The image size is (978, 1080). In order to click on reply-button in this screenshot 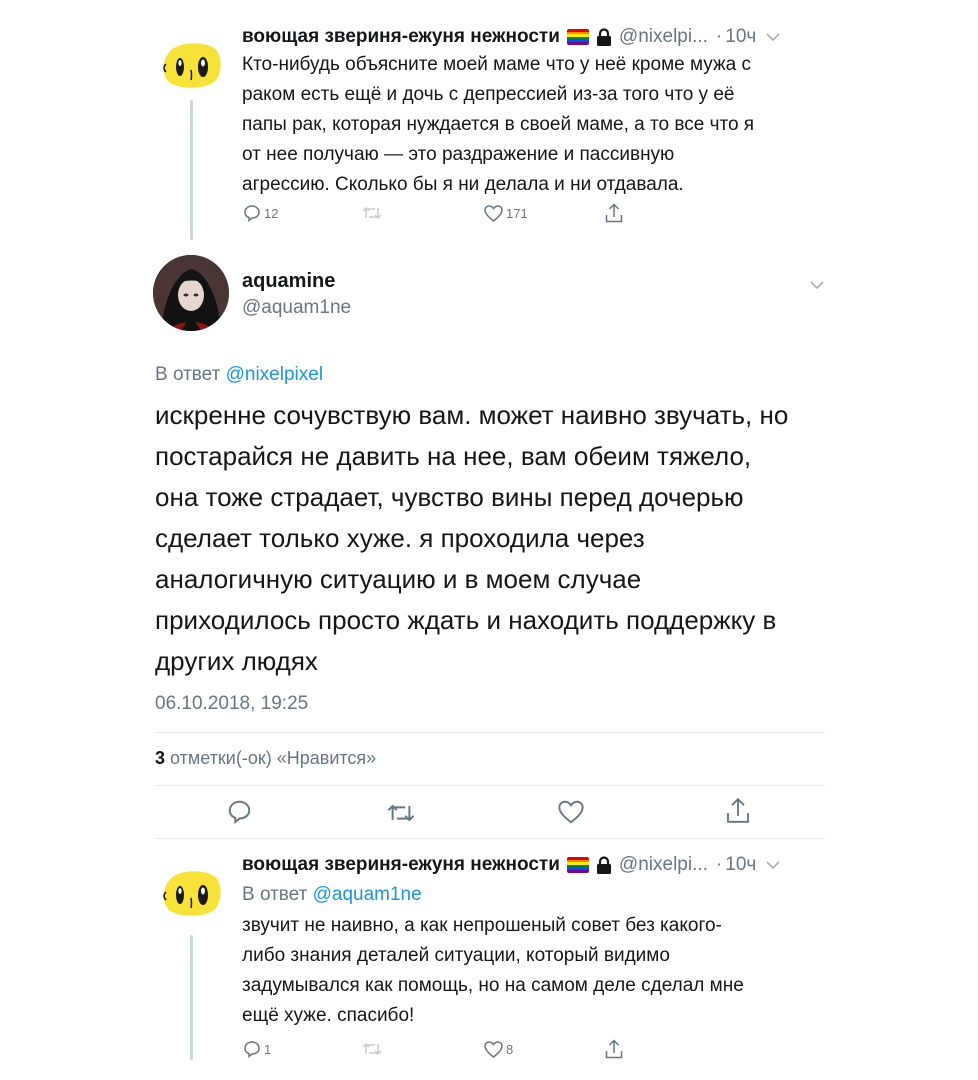, I will do `click(239, 811)`.